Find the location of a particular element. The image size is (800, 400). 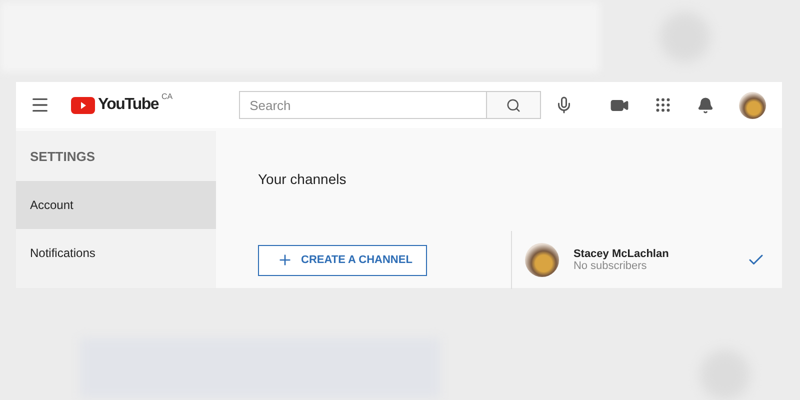

region-label: CA is located at coordinates (167, 96).